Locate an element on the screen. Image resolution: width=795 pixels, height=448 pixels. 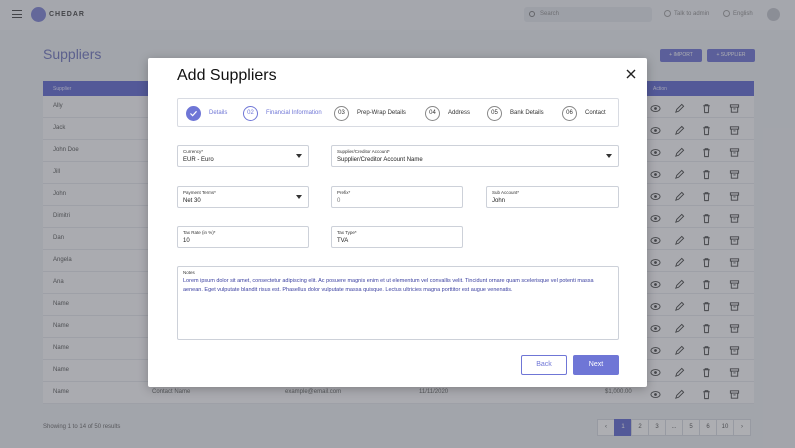
sub-account-value: John is located at coordinates (499, 201).